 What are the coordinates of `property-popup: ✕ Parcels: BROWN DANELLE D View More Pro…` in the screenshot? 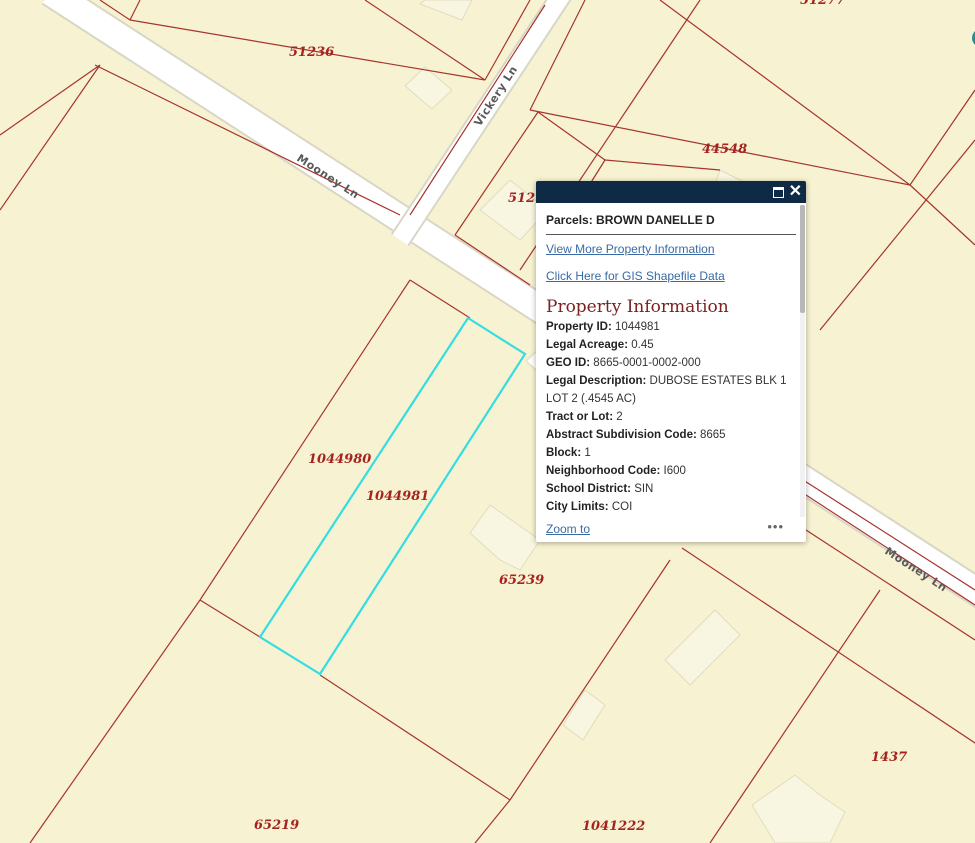 It's located at (671, 361).